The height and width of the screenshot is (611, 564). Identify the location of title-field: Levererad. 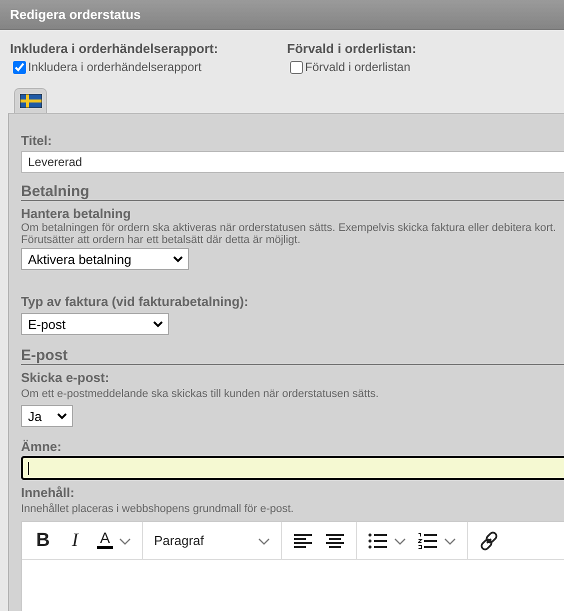
(292, 162).